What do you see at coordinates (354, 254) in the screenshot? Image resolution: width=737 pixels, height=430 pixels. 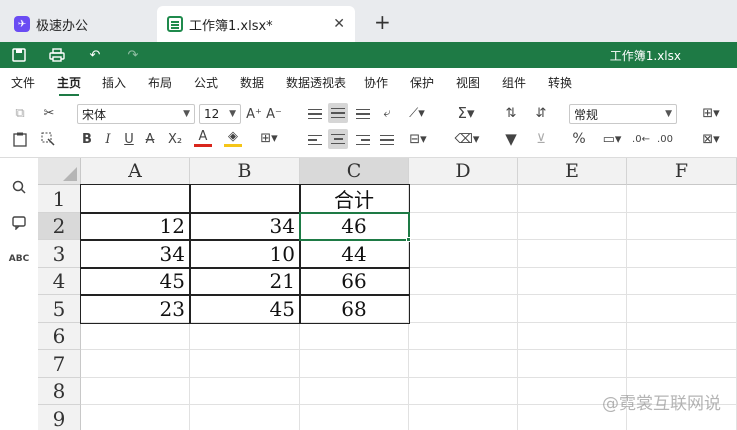 I see `cell-c3: 44` at bounding box center [354, 254].